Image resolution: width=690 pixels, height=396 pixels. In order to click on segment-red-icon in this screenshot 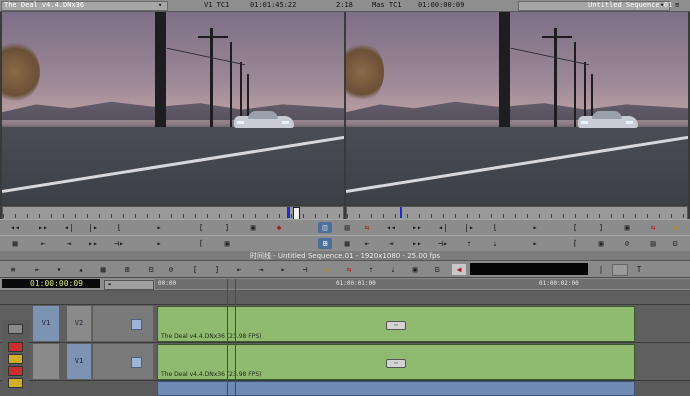, I will do `click(15, 347)`.